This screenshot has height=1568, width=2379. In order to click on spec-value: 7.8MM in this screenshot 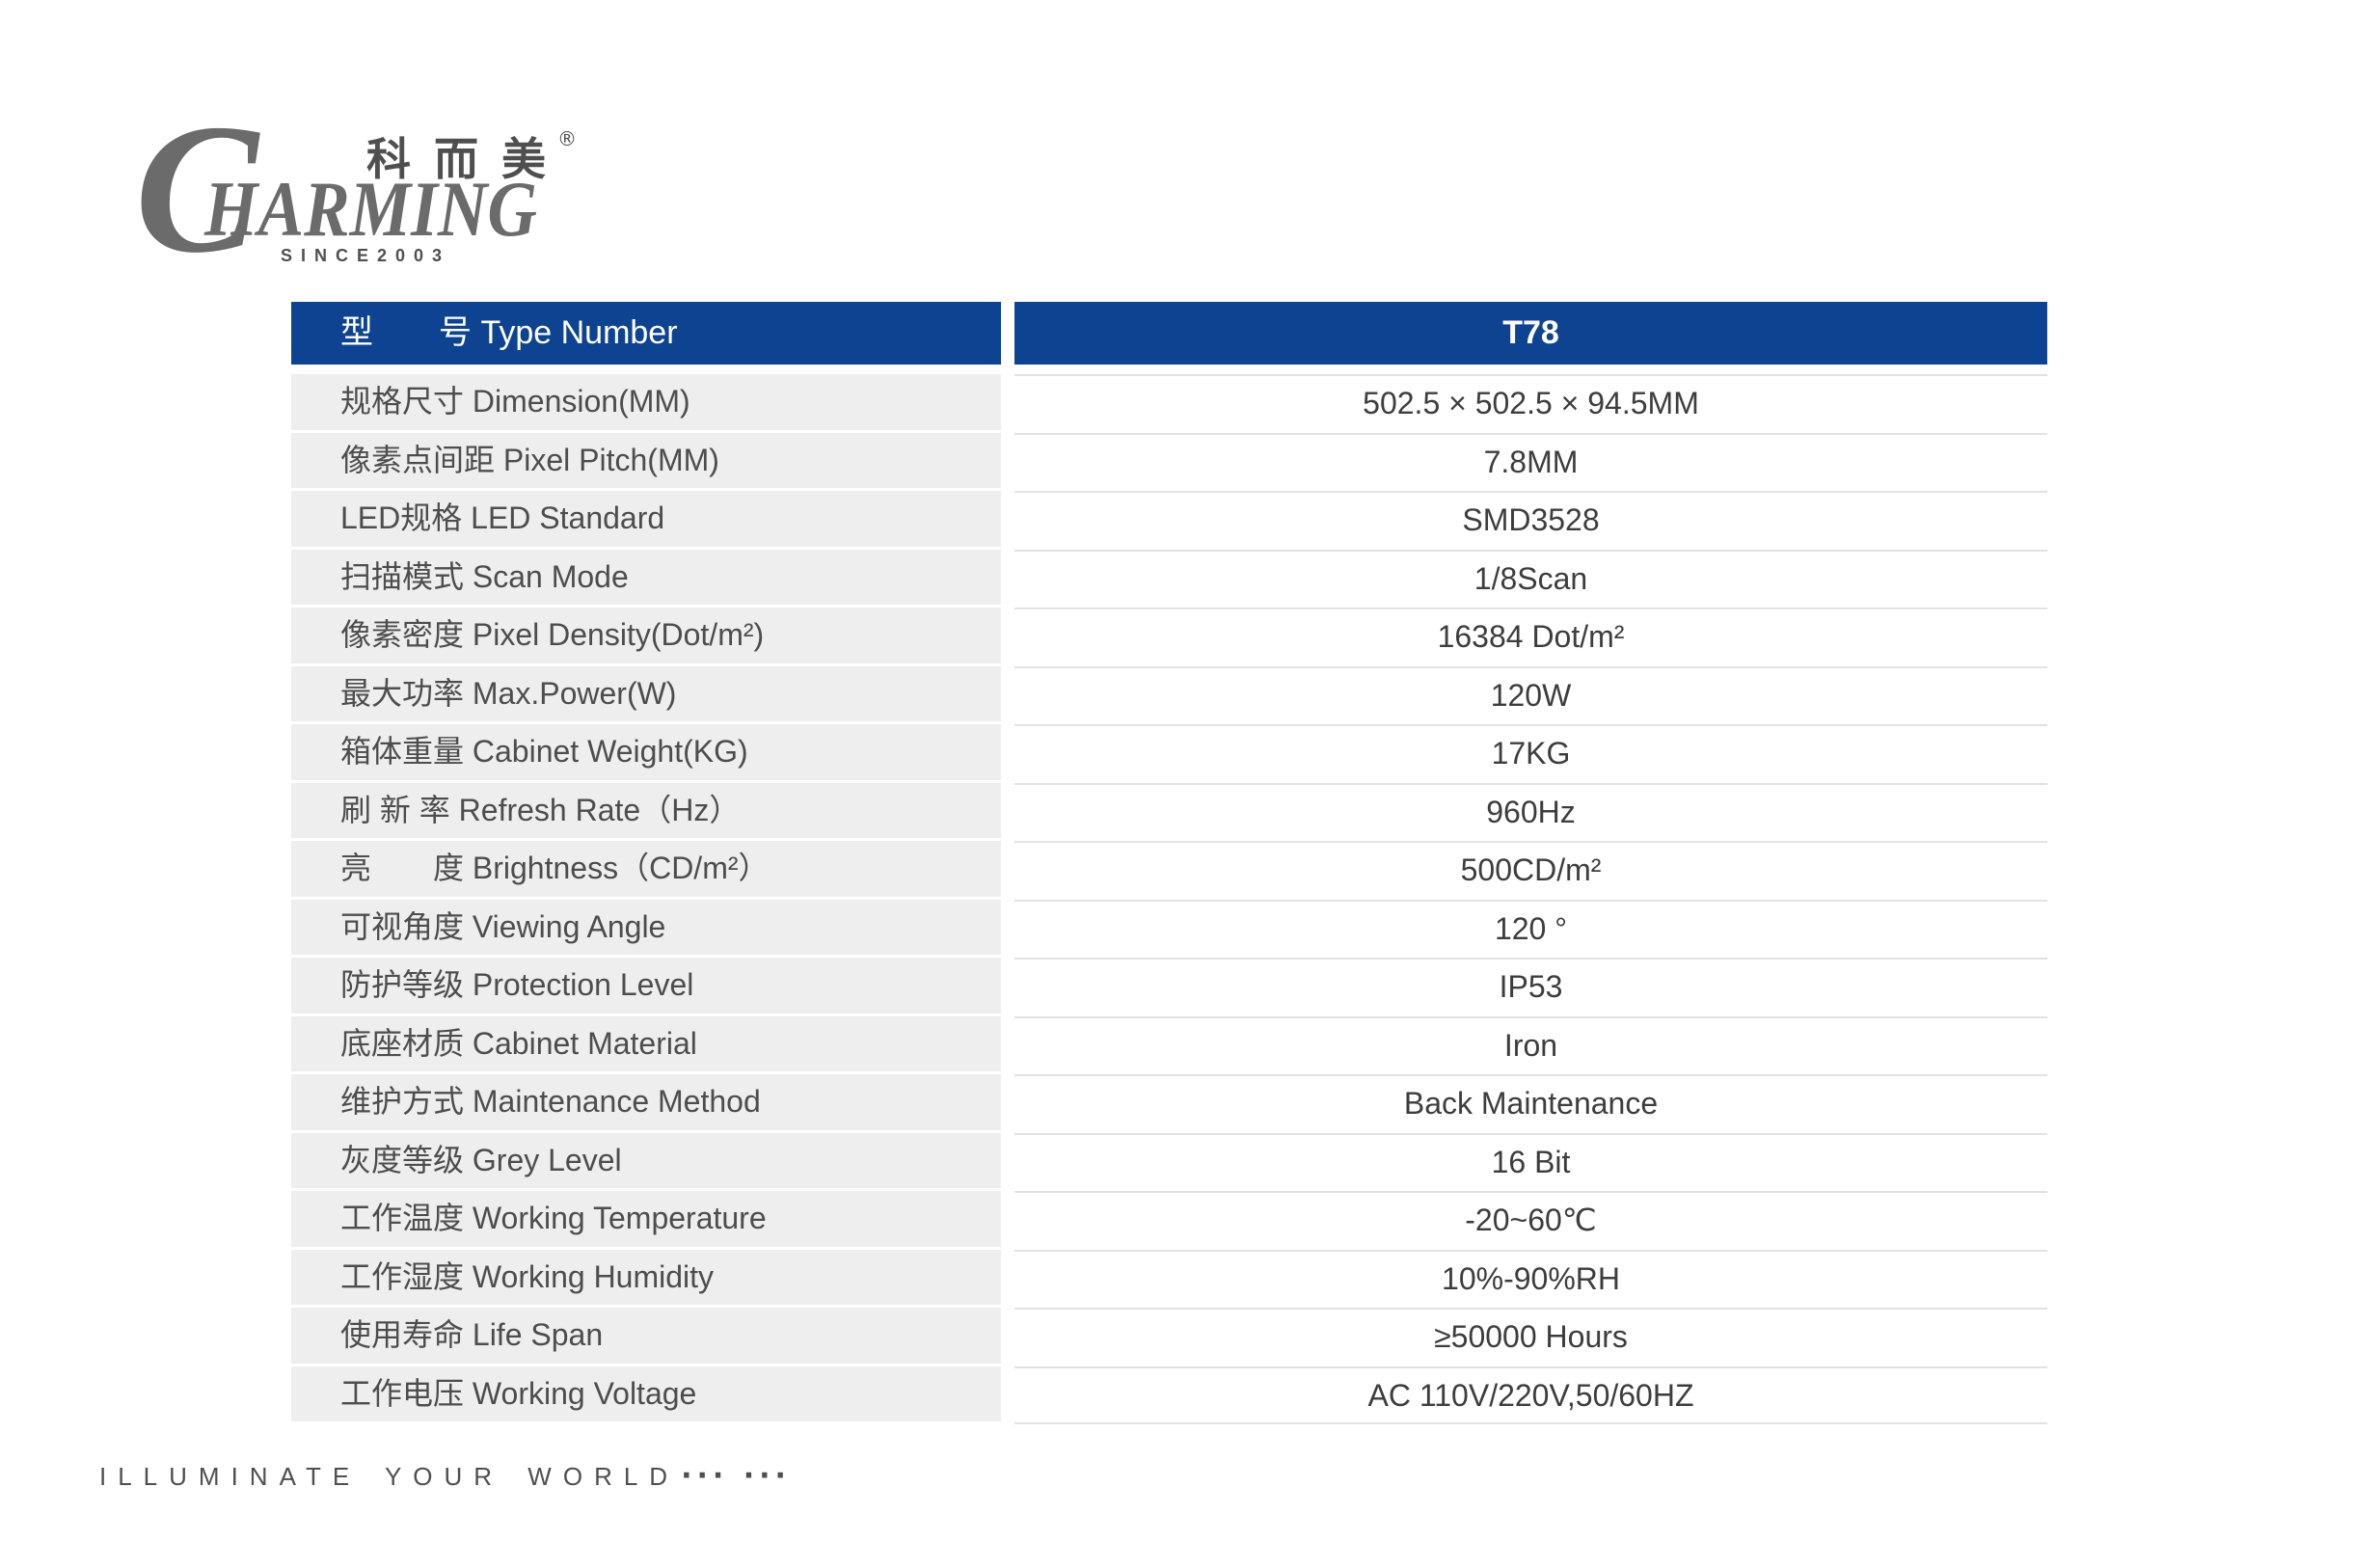, I will do `click(1530, 462)`.